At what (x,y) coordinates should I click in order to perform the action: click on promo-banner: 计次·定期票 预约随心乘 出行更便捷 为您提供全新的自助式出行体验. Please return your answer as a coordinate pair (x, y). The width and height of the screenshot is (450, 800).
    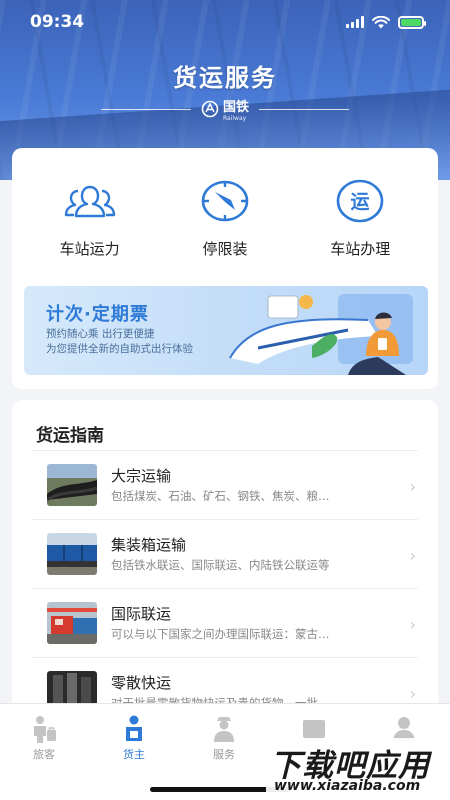
    Looking at the image, I should click on (226, 330).